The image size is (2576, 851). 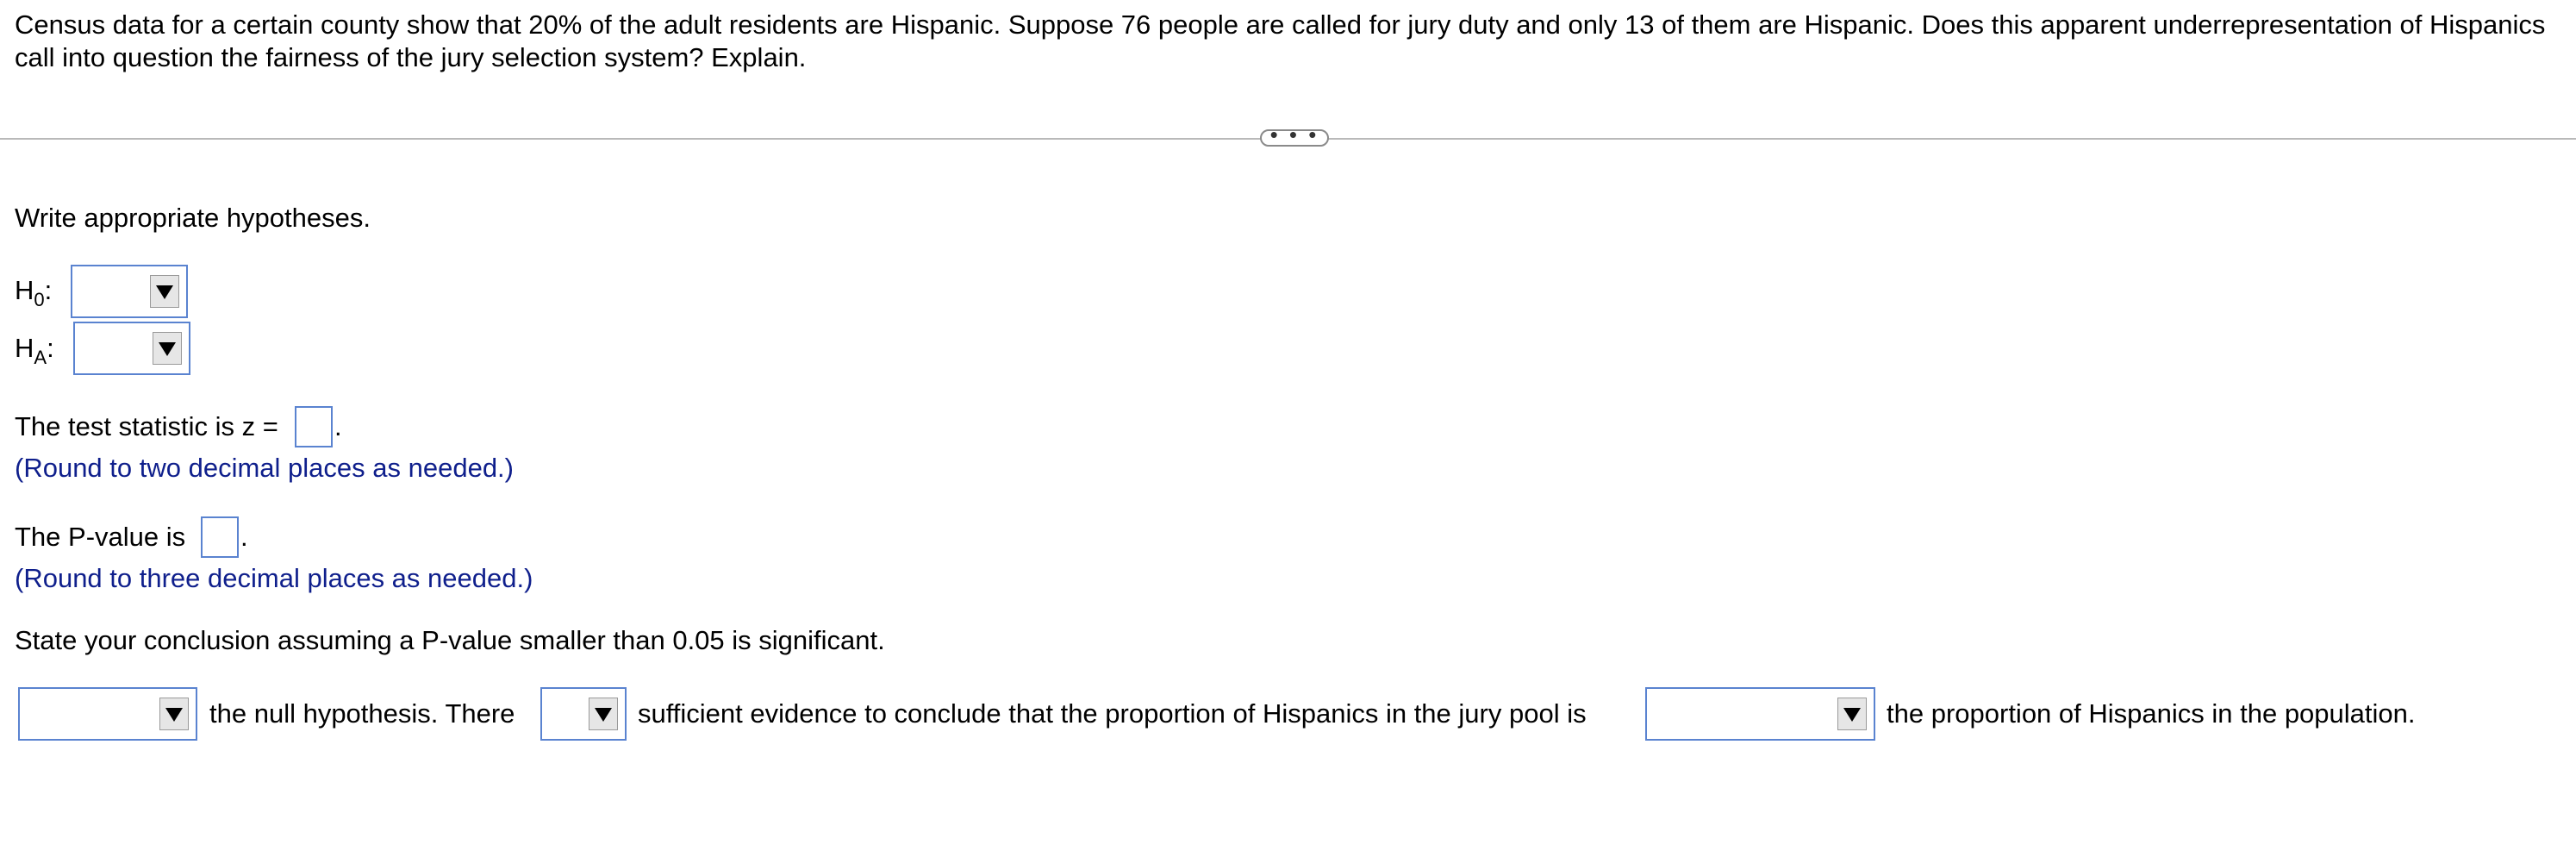 I want to click on ha-letter: H, so click(x=24, y=348).